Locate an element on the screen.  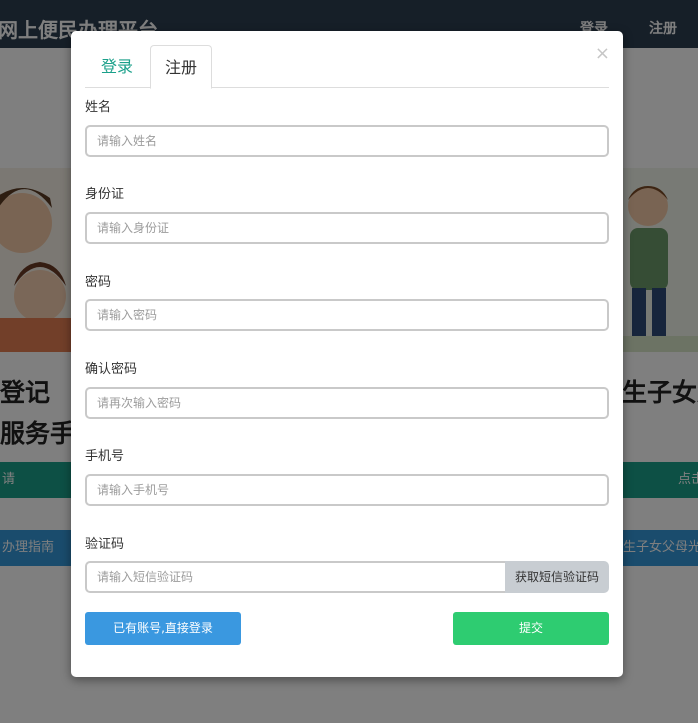
id-card-input is located at coordinates (347, 228).